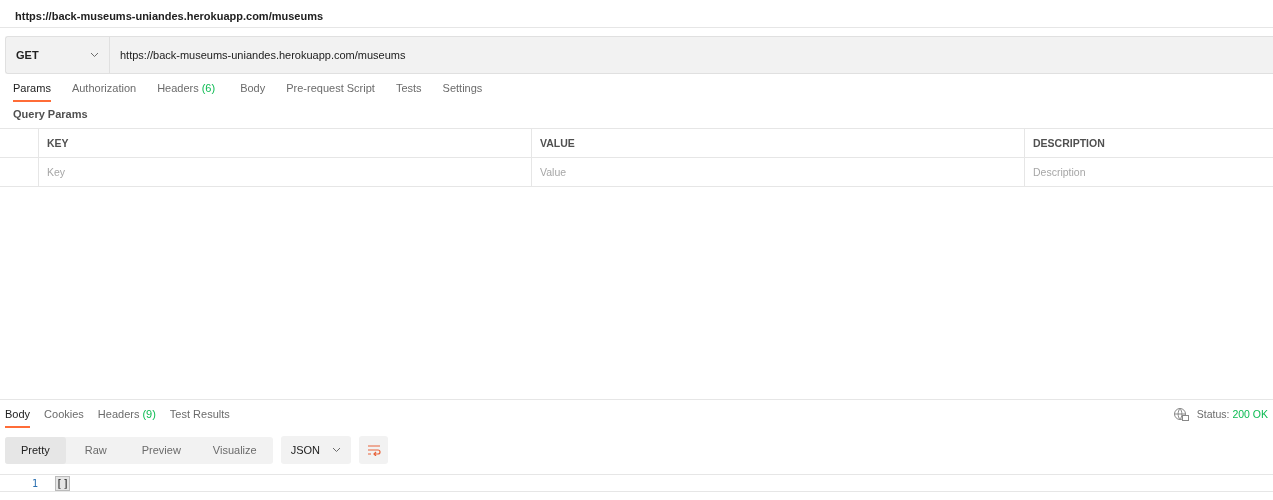  I want to click on column-header: DESCRIPTION, so click(1148, 143).